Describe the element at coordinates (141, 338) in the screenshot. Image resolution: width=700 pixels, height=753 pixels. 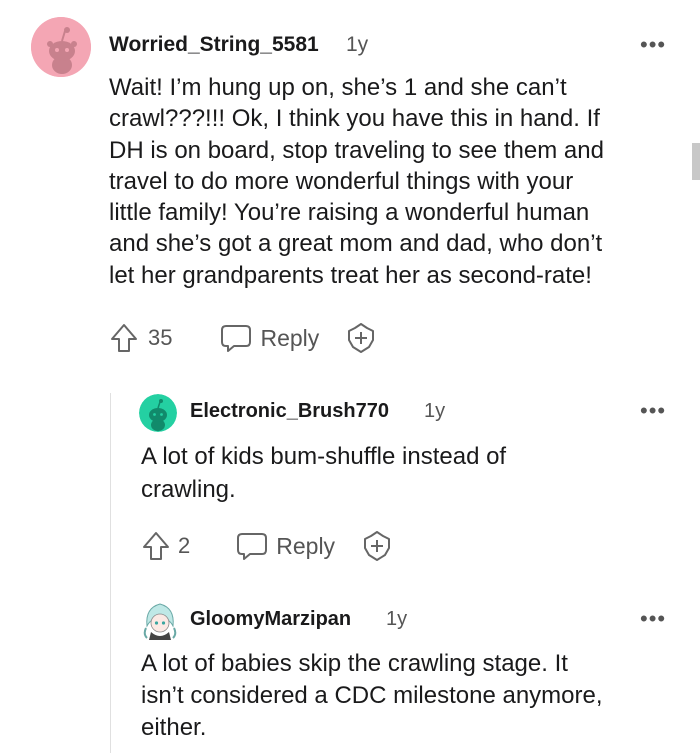
I see `upvote-button: 35` at that location.